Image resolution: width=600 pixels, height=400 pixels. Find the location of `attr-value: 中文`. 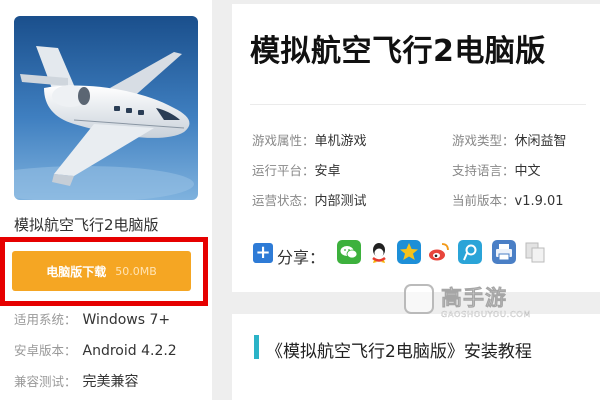

attr-value: 中文 is located at coordinates (527, 171).